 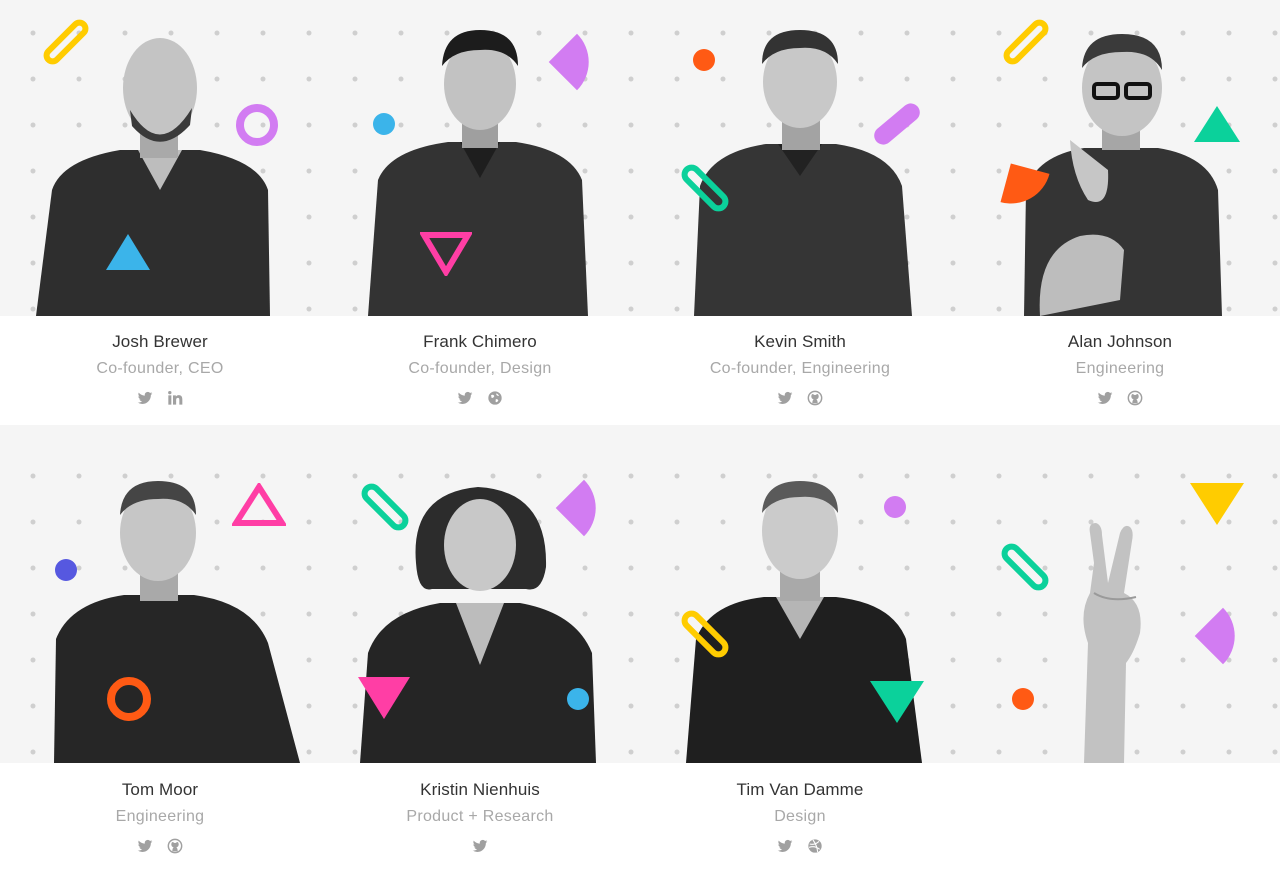 I want to click on member-role: Co-founder, Engineering, so click(x=800, y=368).